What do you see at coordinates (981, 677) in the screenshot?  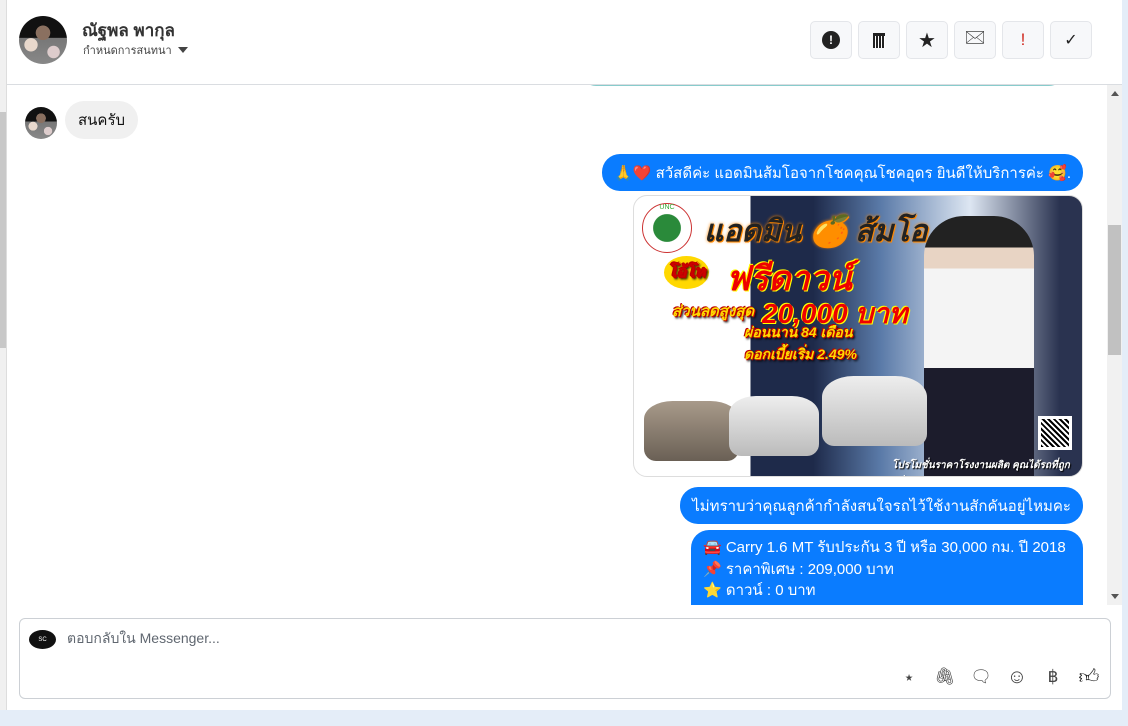 I see `speech-bubble-icon: 🗨` at bounding box center [981, 677].